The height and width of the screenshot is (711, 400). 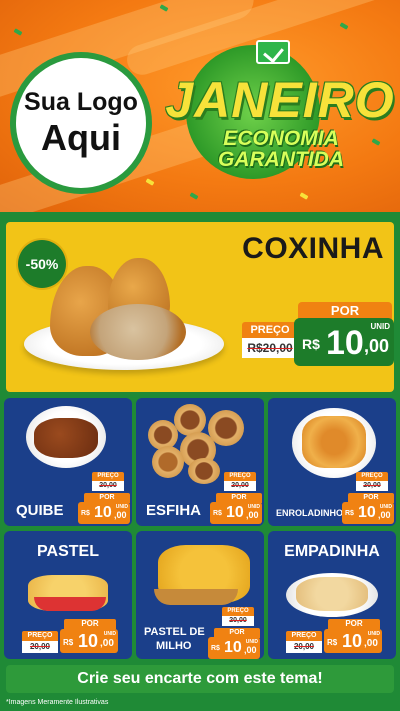 What do you see at coordinates (313, 248) in the screenshot?
I see `featured-product-name: COXINHA` at bounding box center [313, 248].